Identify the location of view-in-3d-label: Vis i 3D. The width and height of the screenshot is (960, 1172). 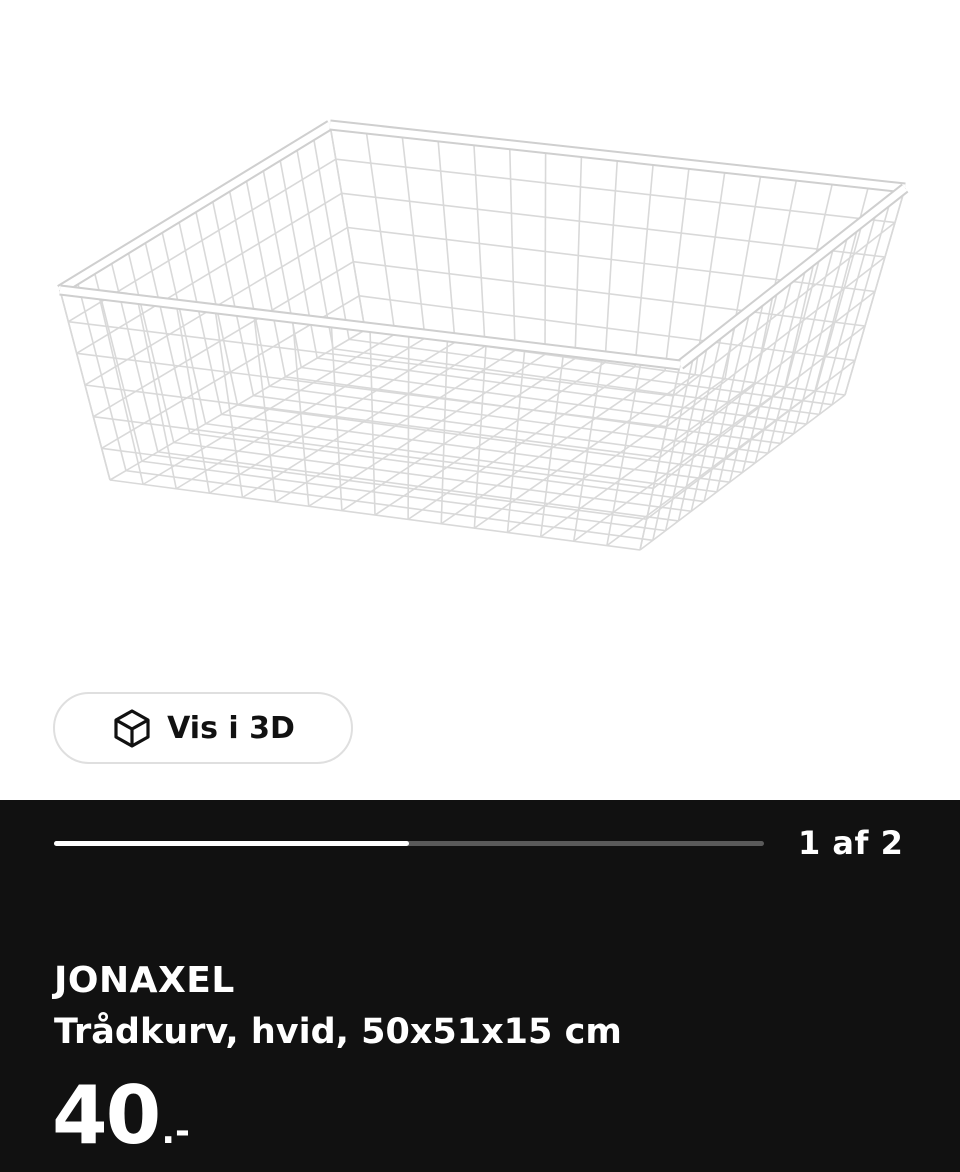
(231, 728).